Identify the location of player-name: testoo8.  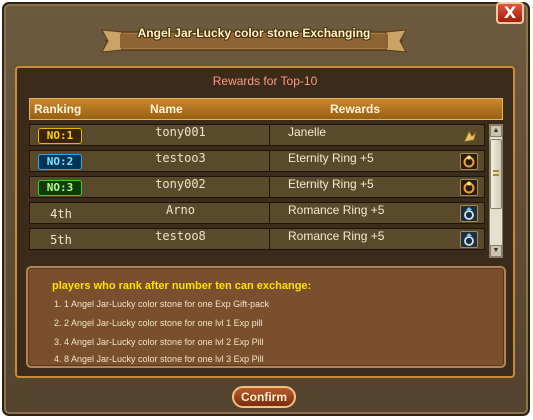
(181, 239).